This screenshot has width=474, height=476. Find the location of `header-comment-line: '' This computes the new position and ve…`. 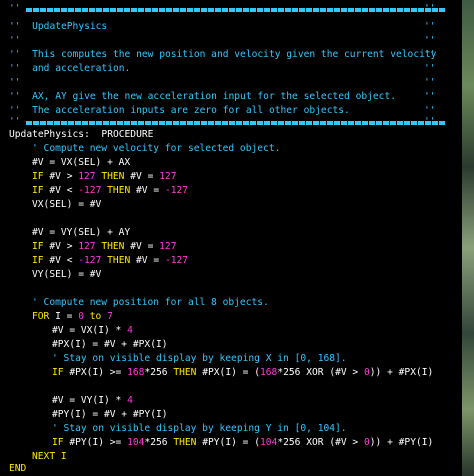

header-comment-line: '' This computes the new position and ve… is located at coordinates (223, 54).